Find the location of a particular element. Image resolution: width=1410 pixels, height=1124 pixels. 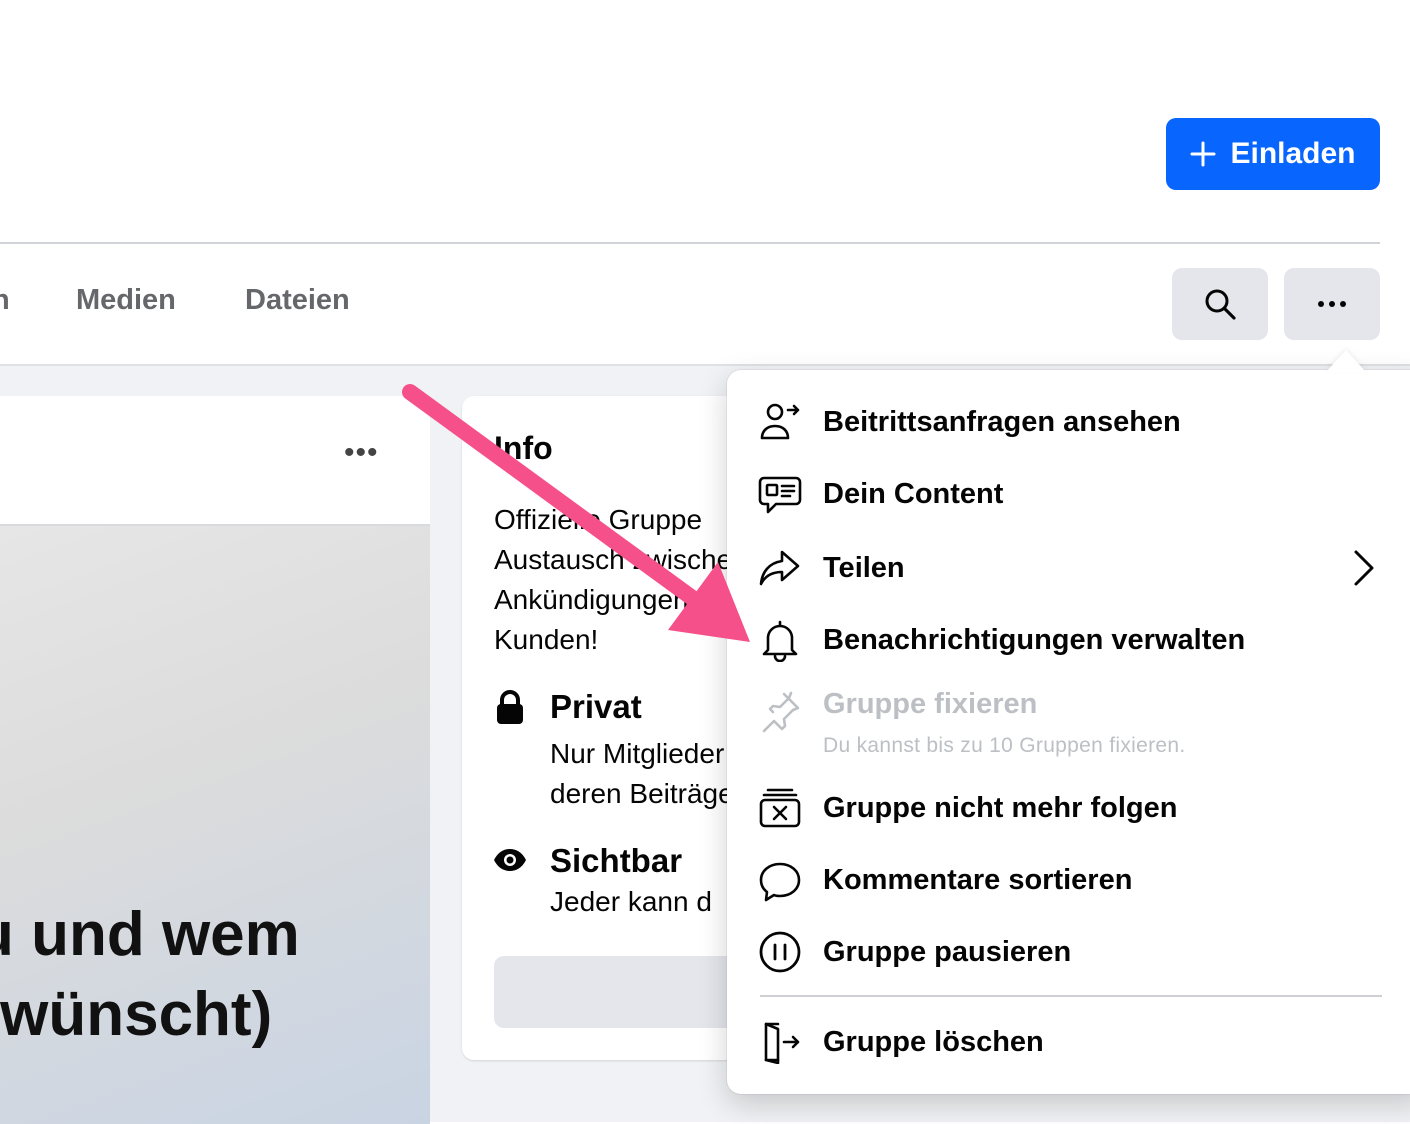

menu-caret is located at coordinates (1346, 361).